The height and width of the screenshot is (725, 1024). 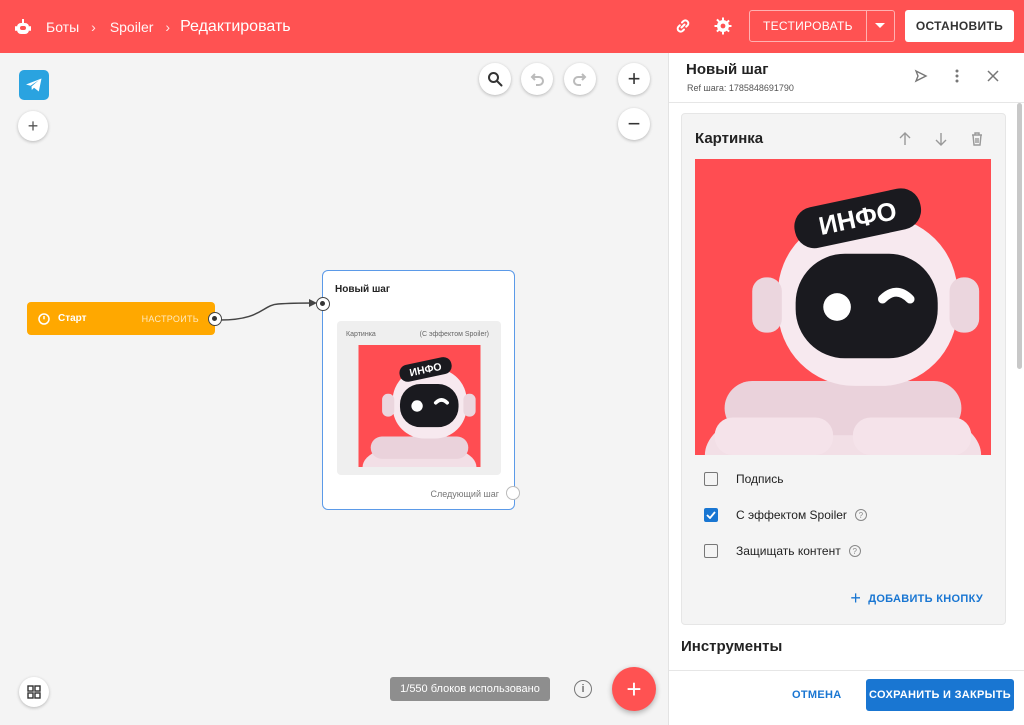 I want to click on panel-title: Новый шаг, so click(x=727, y=69).